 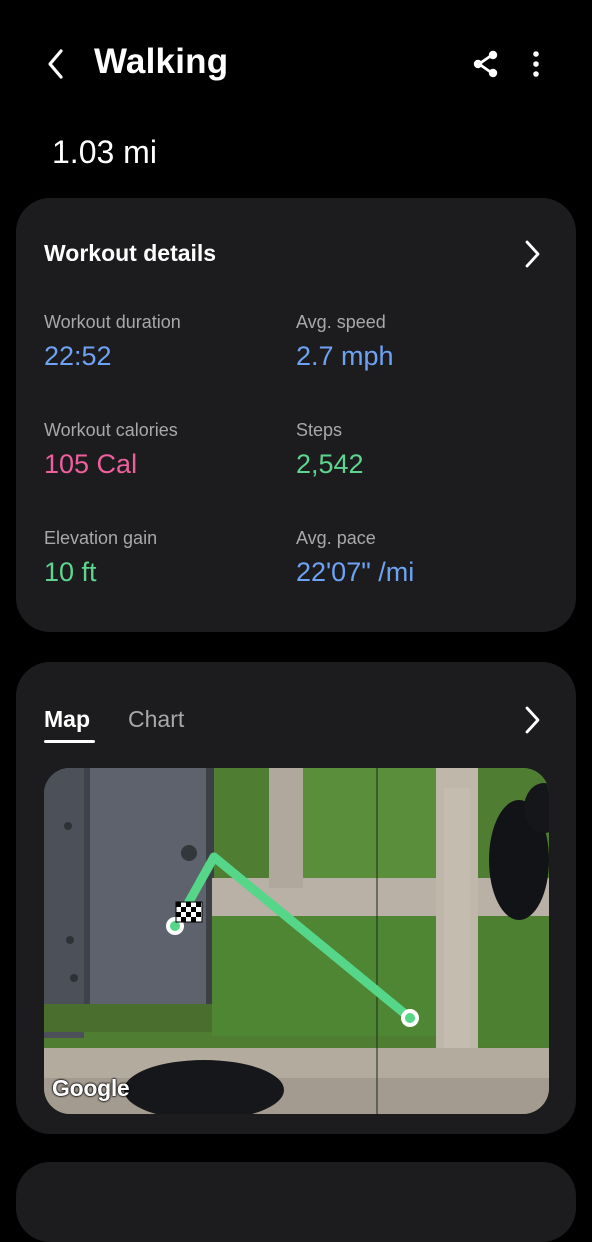 I want to click on stat-label: Workout duration, so click(x=112, y=322).